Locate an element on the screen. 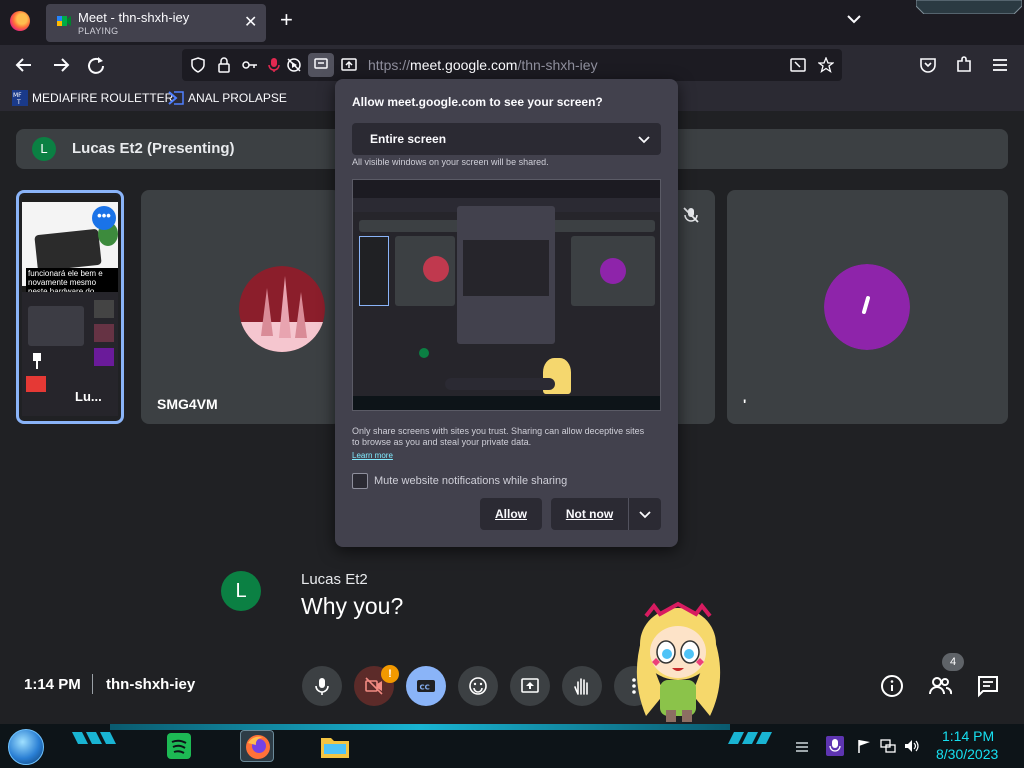 This screenshot has width=1024, height=768. tab-meet: Meet - thn-shxh-iey PLAYING ✕ is located at coordinates (156, 23).